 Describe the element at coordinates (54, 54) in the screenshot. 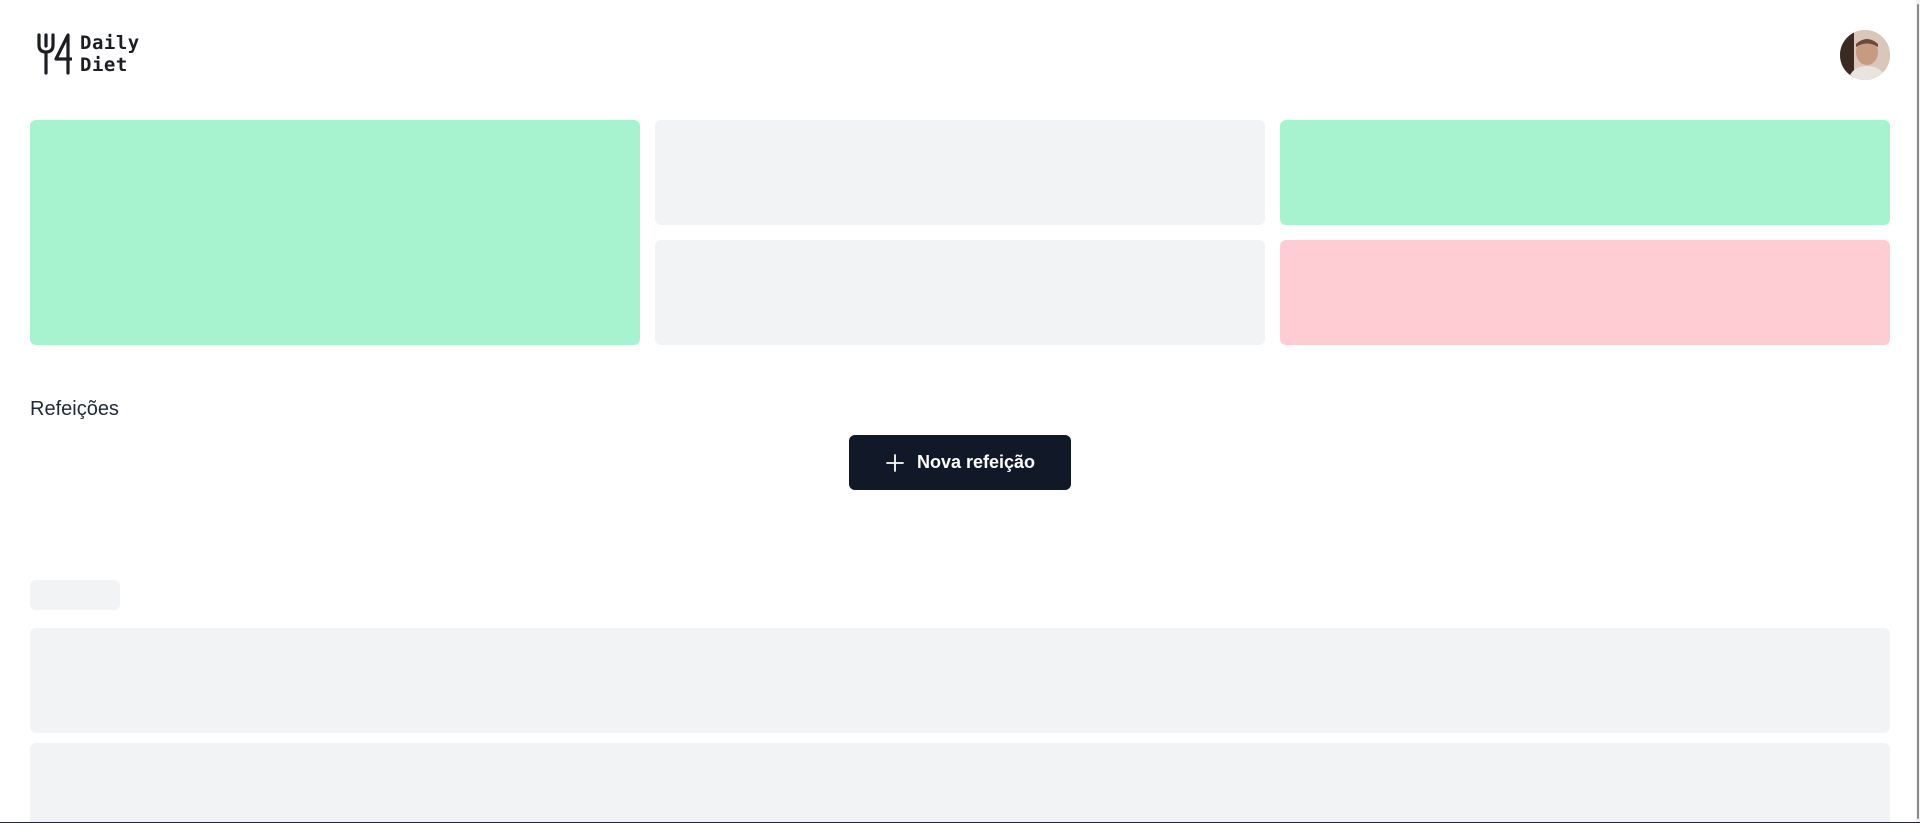

I see `fork-and-four-logo-icon` at that location.